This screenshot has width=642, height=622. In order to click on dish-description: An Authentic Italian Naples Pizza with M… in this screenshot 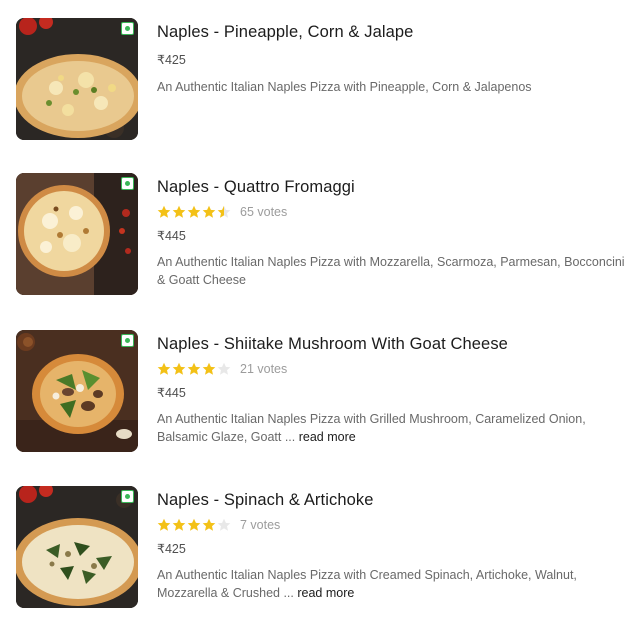, I will do `click(394, 271)`.